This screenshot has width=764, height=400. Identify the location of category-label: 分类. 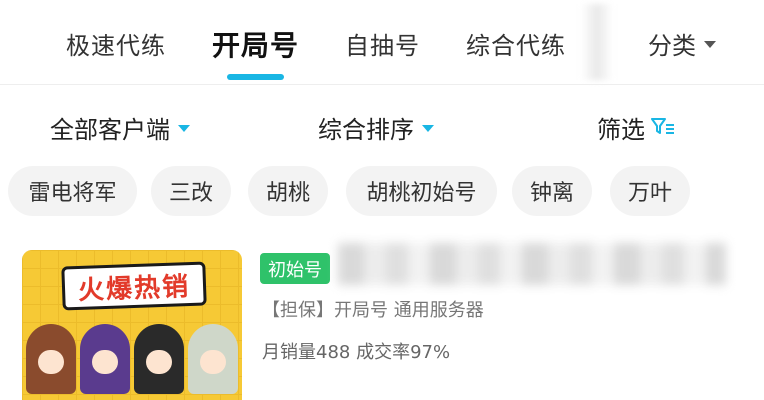
(672, 46).